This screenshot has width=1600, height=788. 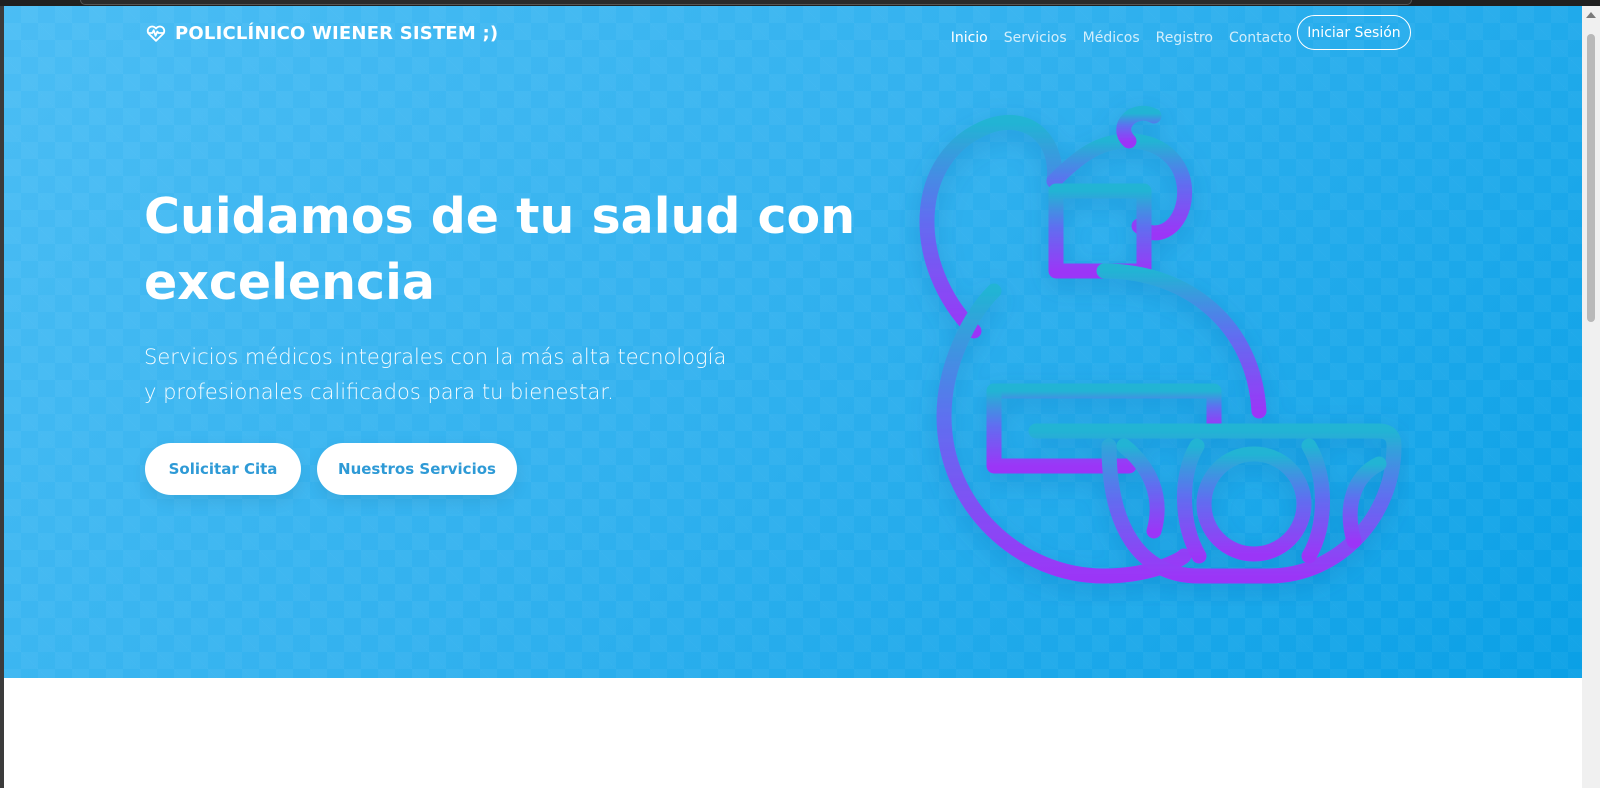 What do you see at coordinates (1111, 38) in the screenshot?
I see `nav-link-medicos: Médicos` at bounding box center [1111, 38].